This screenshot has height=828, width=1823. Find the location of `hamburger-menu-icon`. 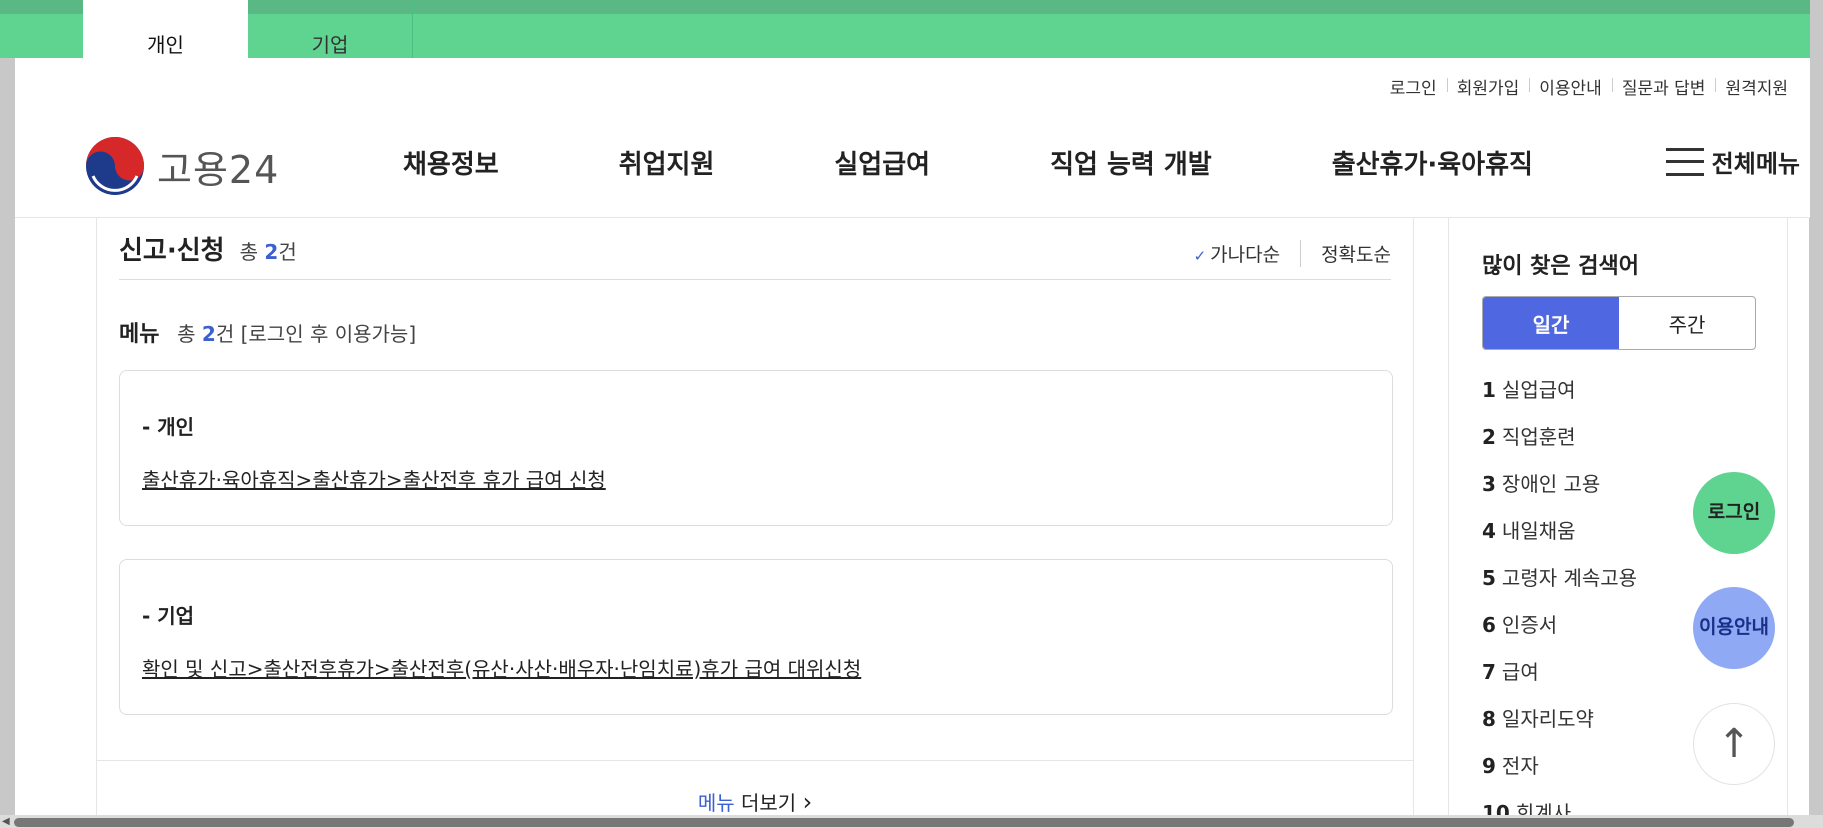

hamburger-menu-icon is located at coordinates (1684, 161).